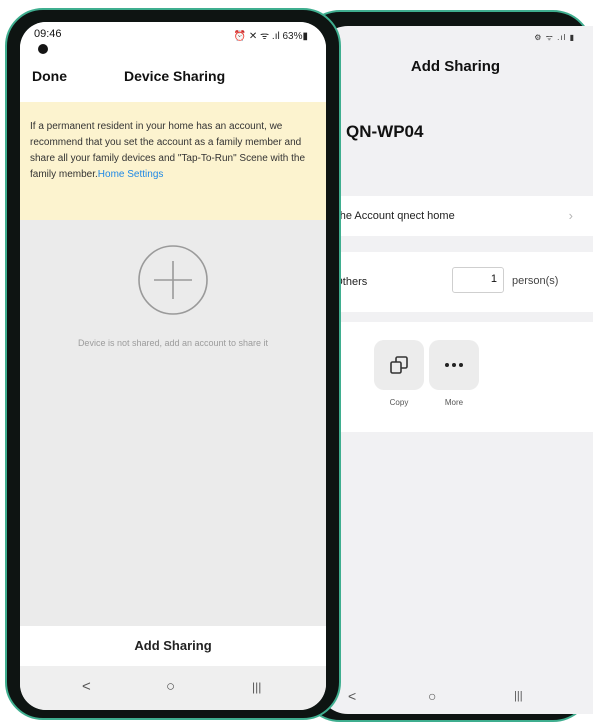 Image resolution: width=593 pixels, height=722 pixels. What do you see at coordinates (454, 402) in the screenshot?
I see `more-label: More` at bounding box center [454, 402].